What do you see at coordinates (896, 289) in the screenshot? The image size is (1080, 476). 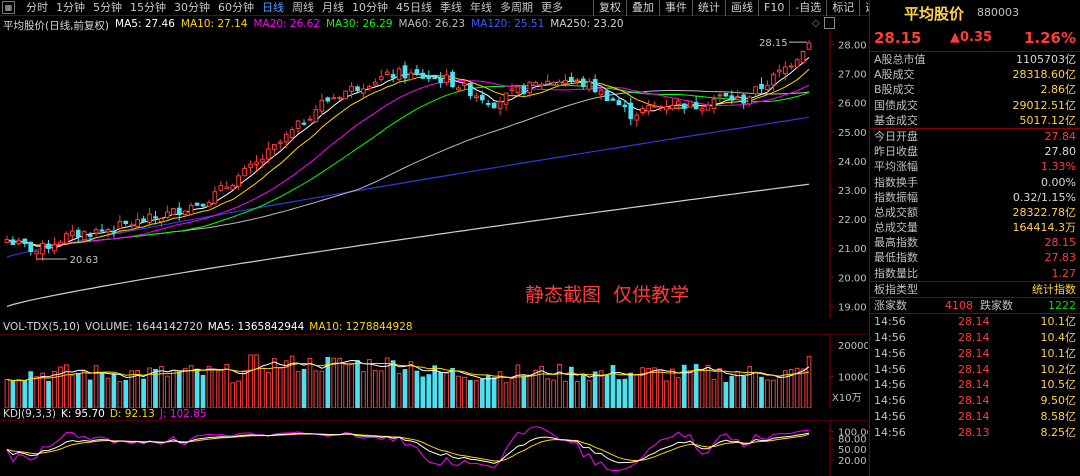 I see `index-type-label: 板指类型` at bounding box center [896, 289].